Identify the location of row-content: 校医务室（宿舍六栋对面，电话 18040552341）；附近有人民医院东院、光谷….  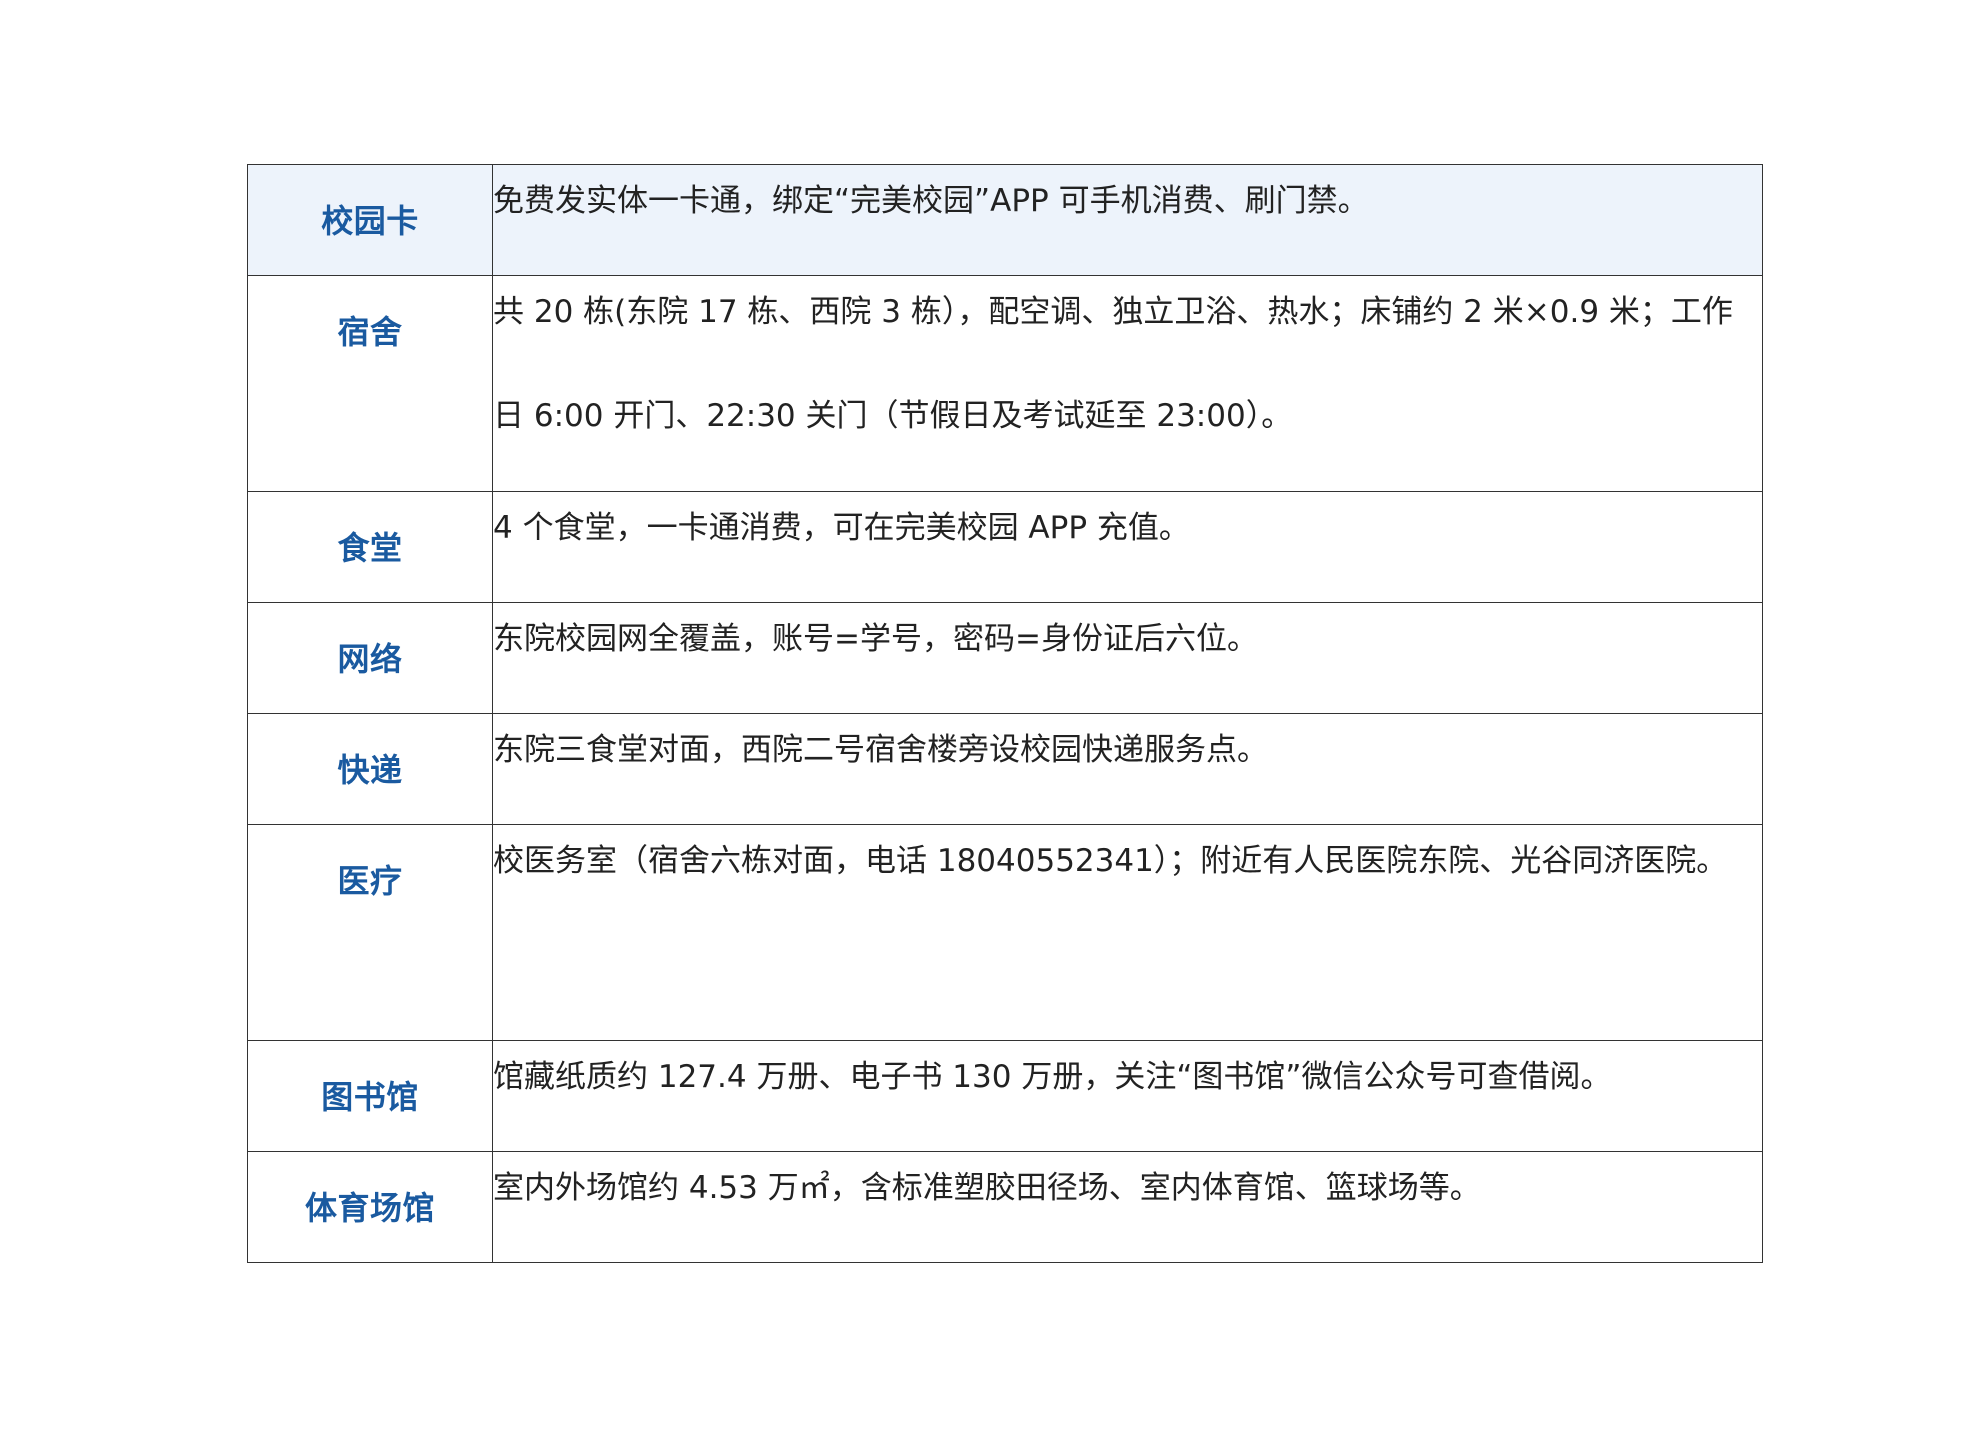
(1110, 861).